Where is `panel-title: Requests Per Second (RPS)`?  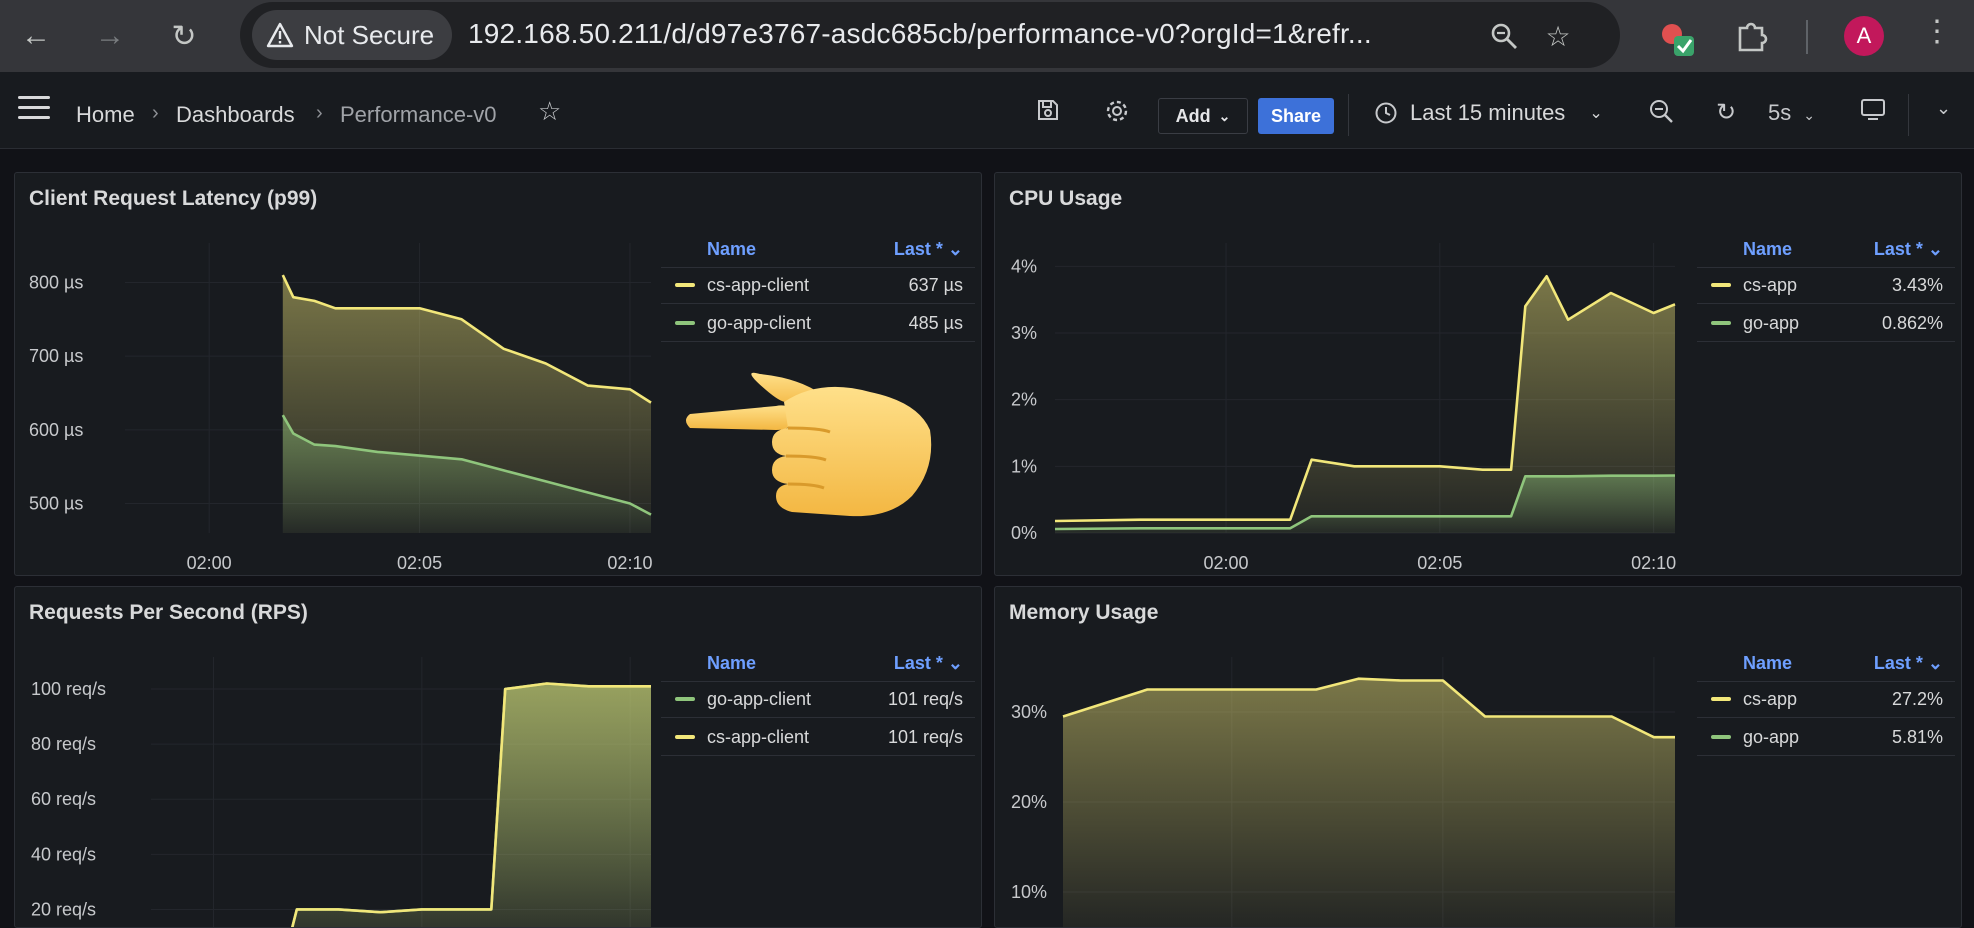 panel-title: Requests Per Second (RPS) is located at coordinates (168, 612).